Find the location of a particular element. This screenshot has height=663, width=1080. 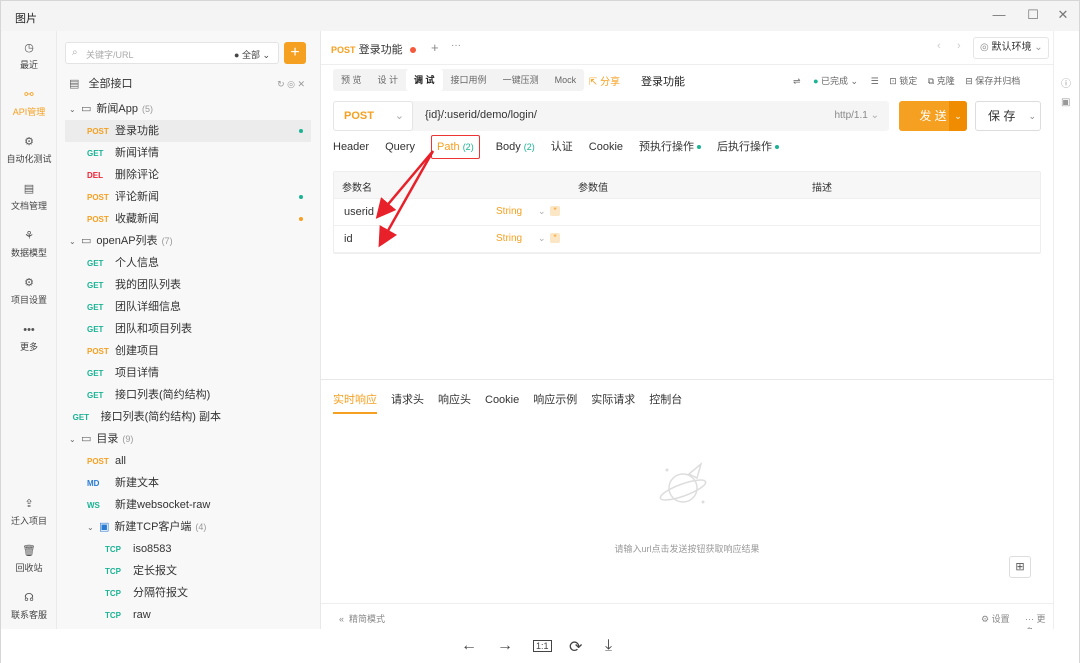

rail-bottom-item-2: ☊ 联系客服 is located at coordinates (29, 606).